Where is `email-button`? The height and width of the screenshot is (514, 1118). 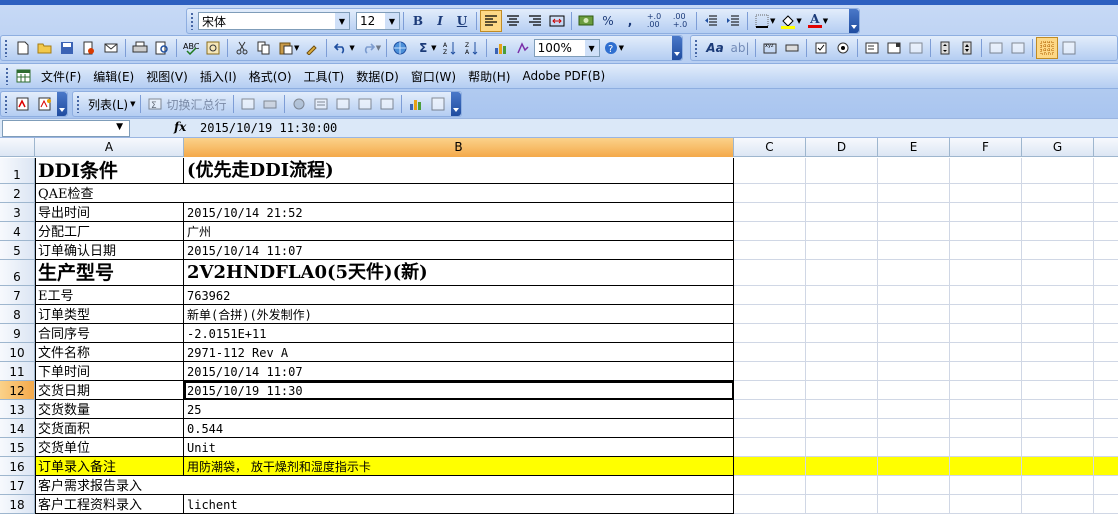
email-button is located at coordinates (111, 48).